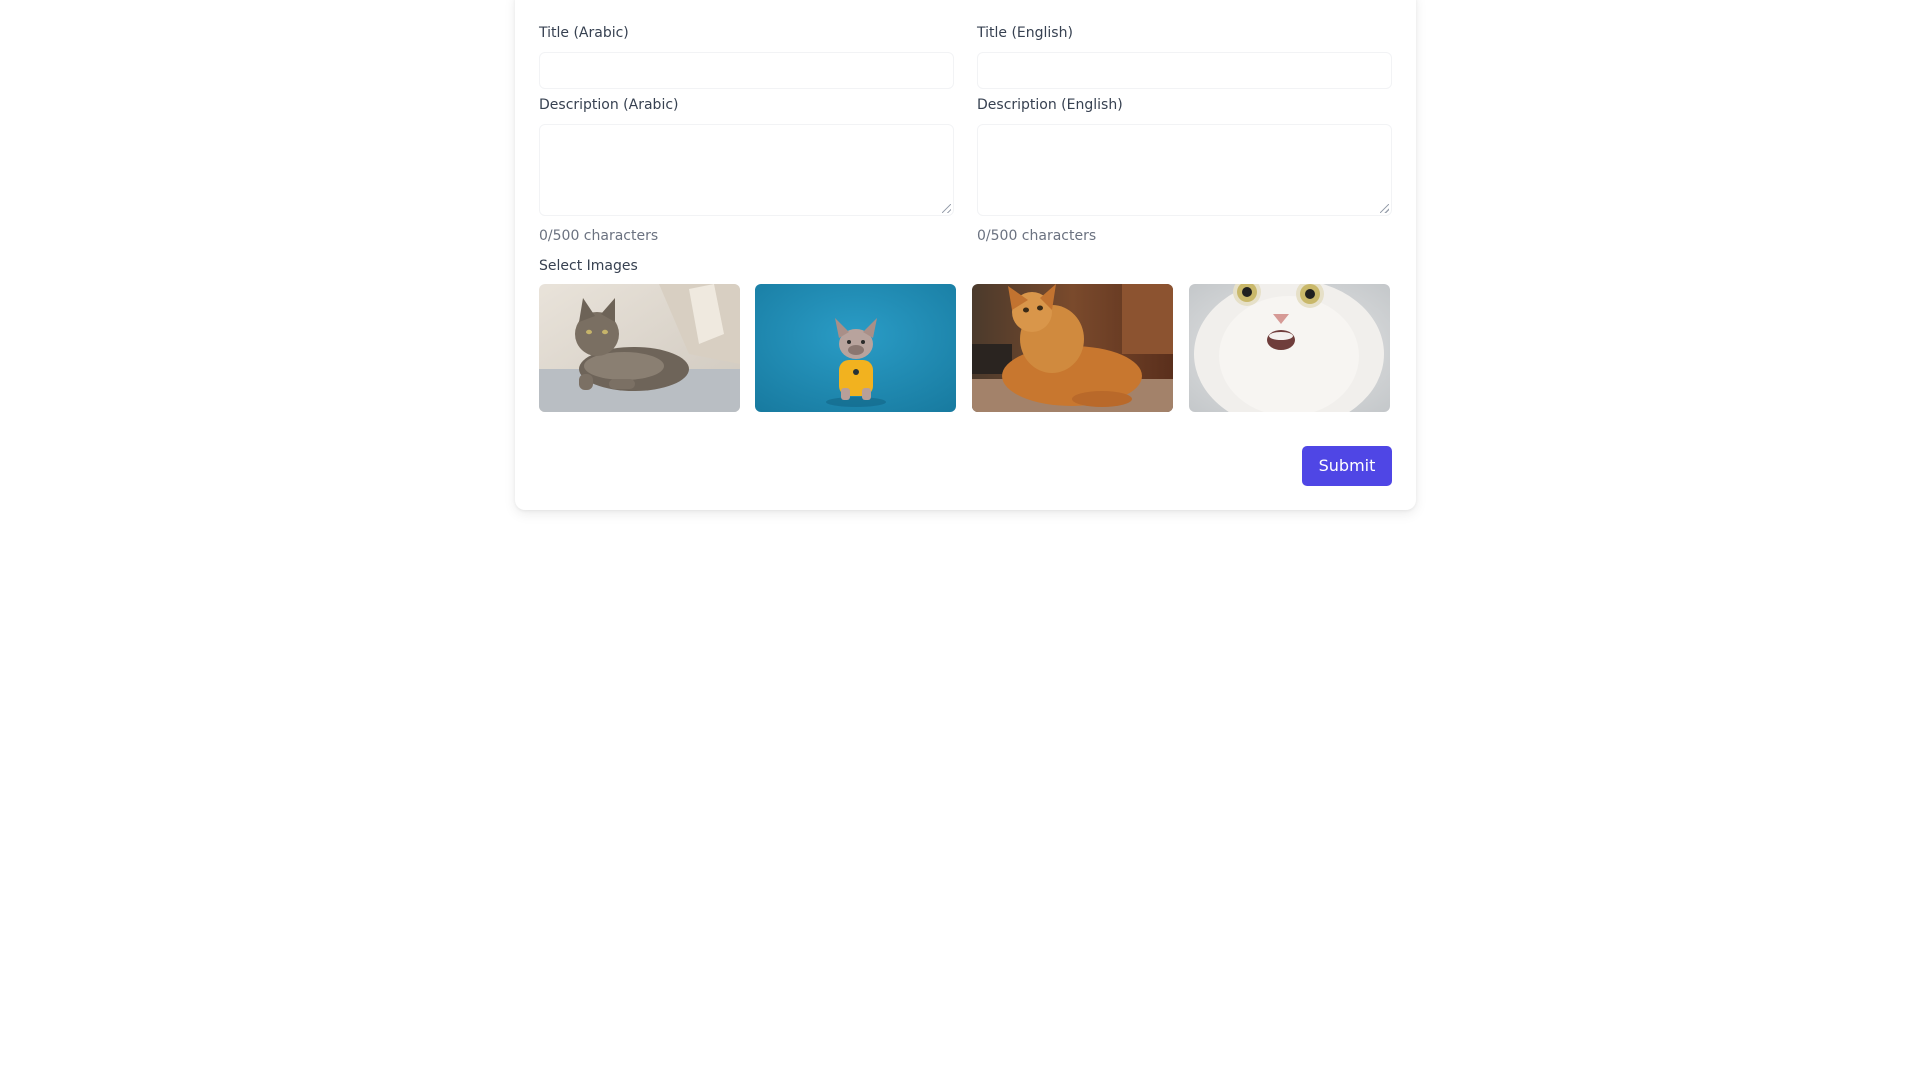 This screenshot has height=1080, width=1920. What do you see at coordinates (1347, 466) in the screenshot?
I see `submit-button: Submit` at bounding box center [1347, 466].